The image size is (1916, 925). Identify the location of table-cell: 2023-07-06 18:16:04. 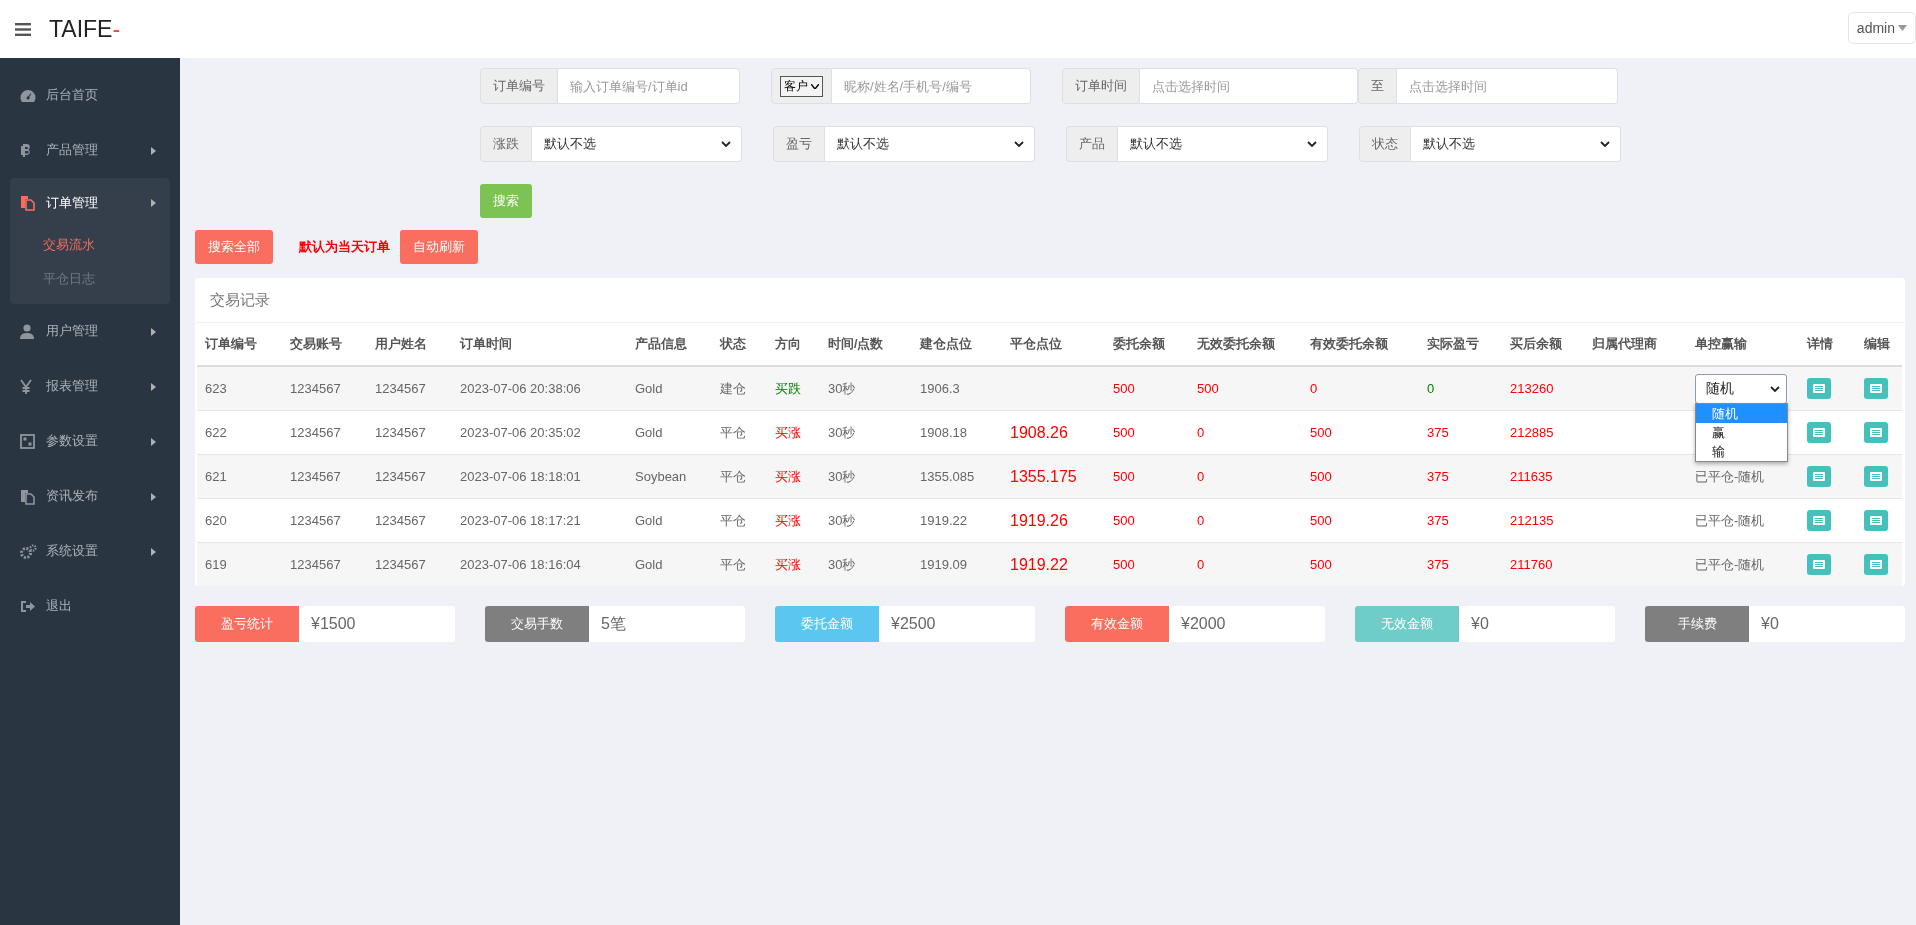
(520, 564).